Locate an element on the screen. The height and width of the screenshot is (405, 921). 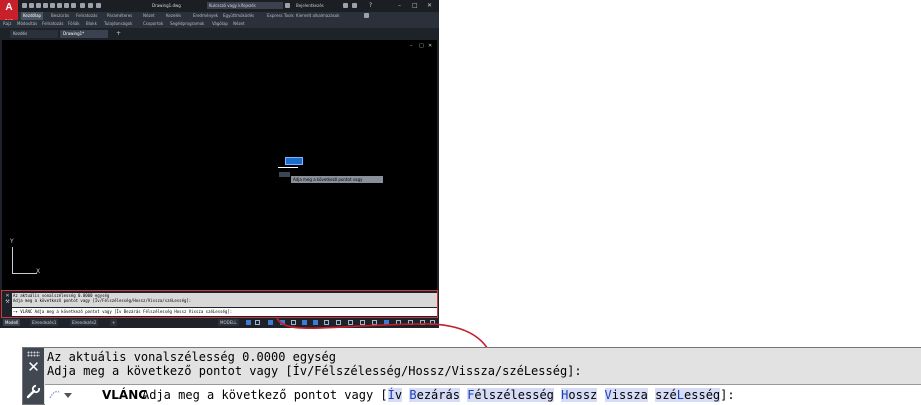
undo-icon is located at coordinates (82, 5).